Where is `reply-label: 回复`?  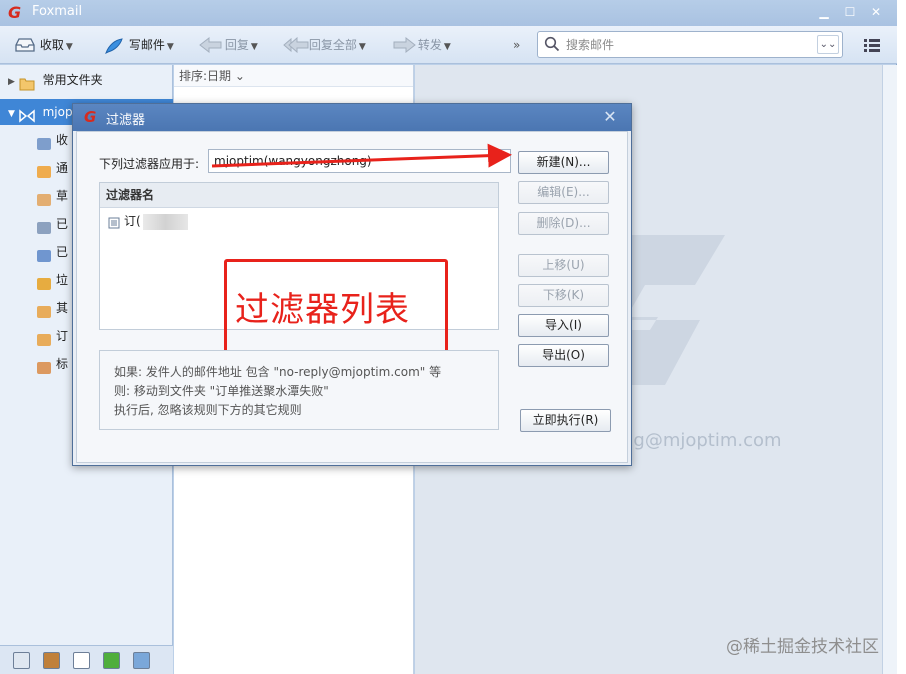
reply-label: 回复 is located at coordinates (236, 45).